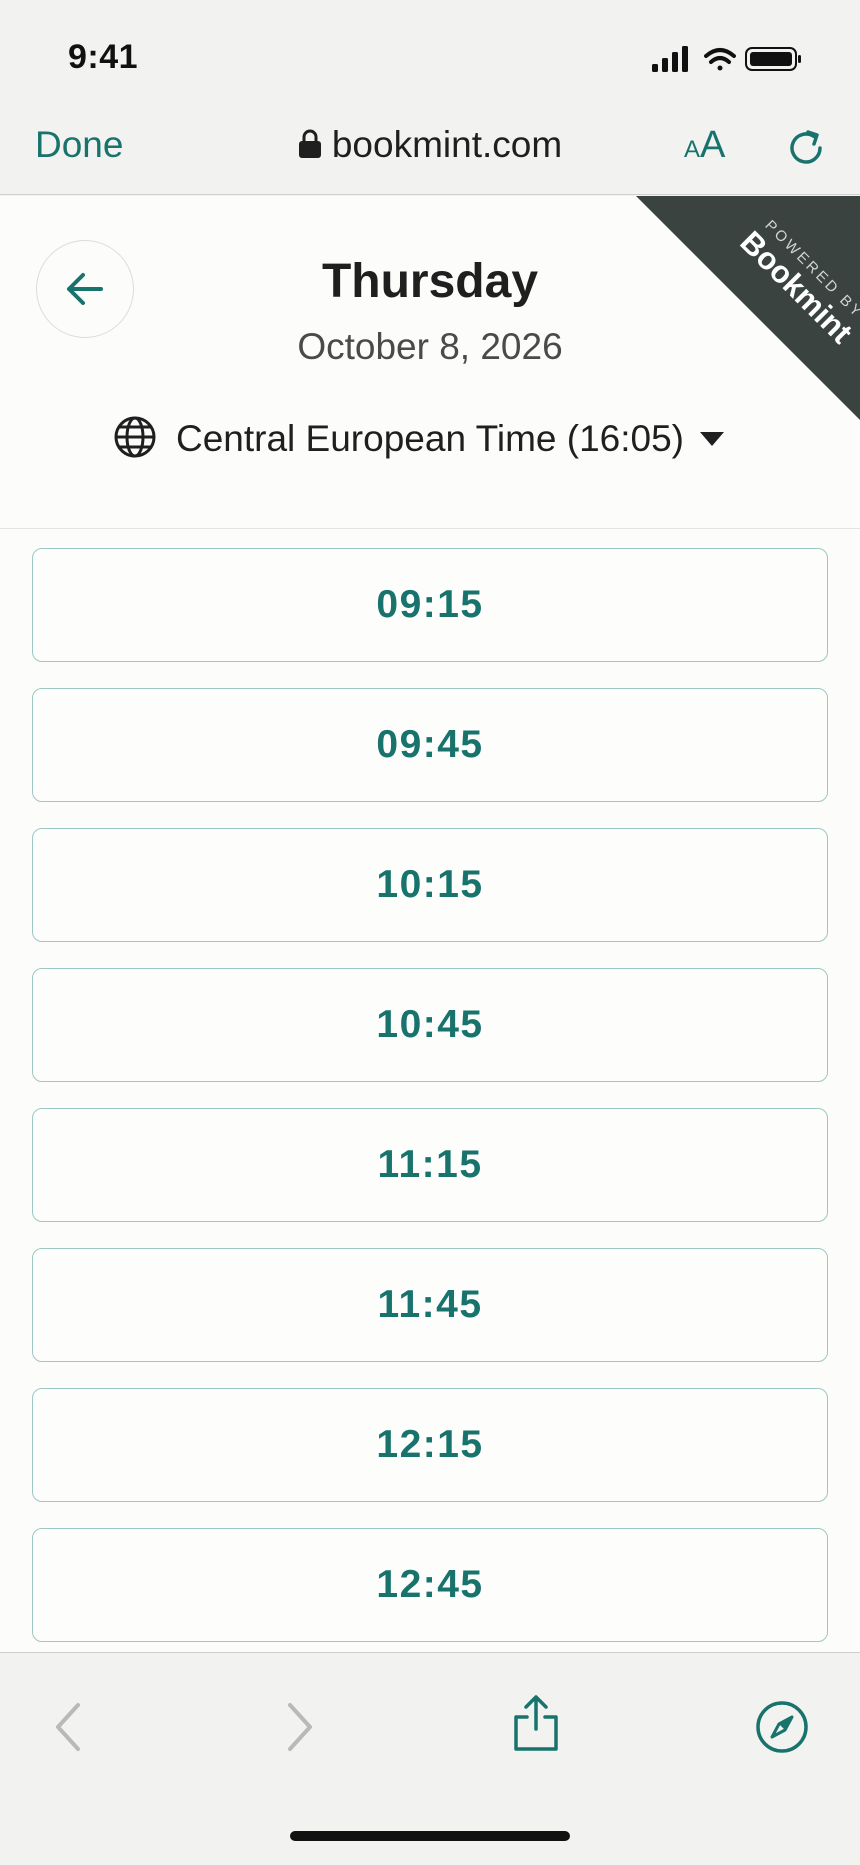 The image size is (860, 1865). I want to click on text-size-small-label: A, so click(692, 149).